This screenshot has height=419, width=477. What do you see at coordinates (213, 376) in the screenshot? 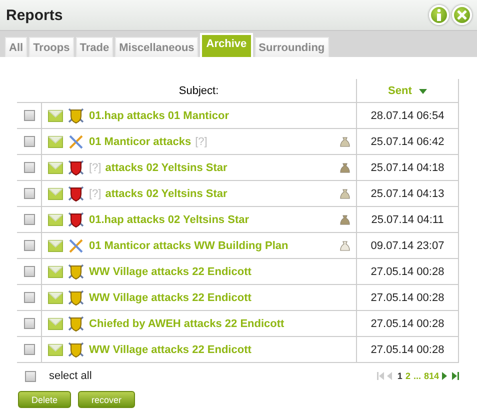
I see `select-all-label: select all` at bounding box center [213, 376].